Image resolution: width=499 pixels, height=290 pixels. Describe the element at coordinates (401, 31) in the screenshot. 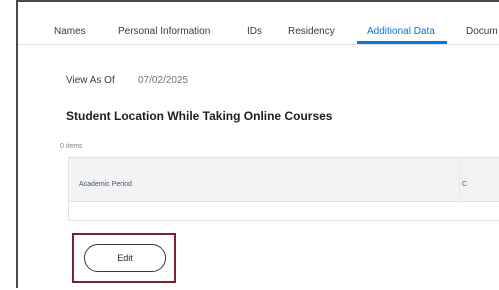

I see `tab-additional-data: Additional Data` at that location.